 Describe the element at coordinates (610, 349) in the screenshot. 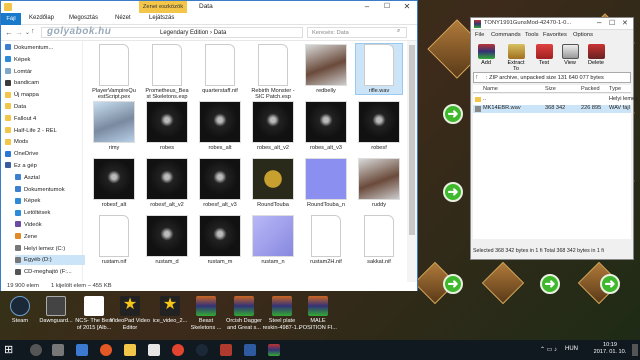

I see `clock: 10:19 2017. 01. 10.` at that location.